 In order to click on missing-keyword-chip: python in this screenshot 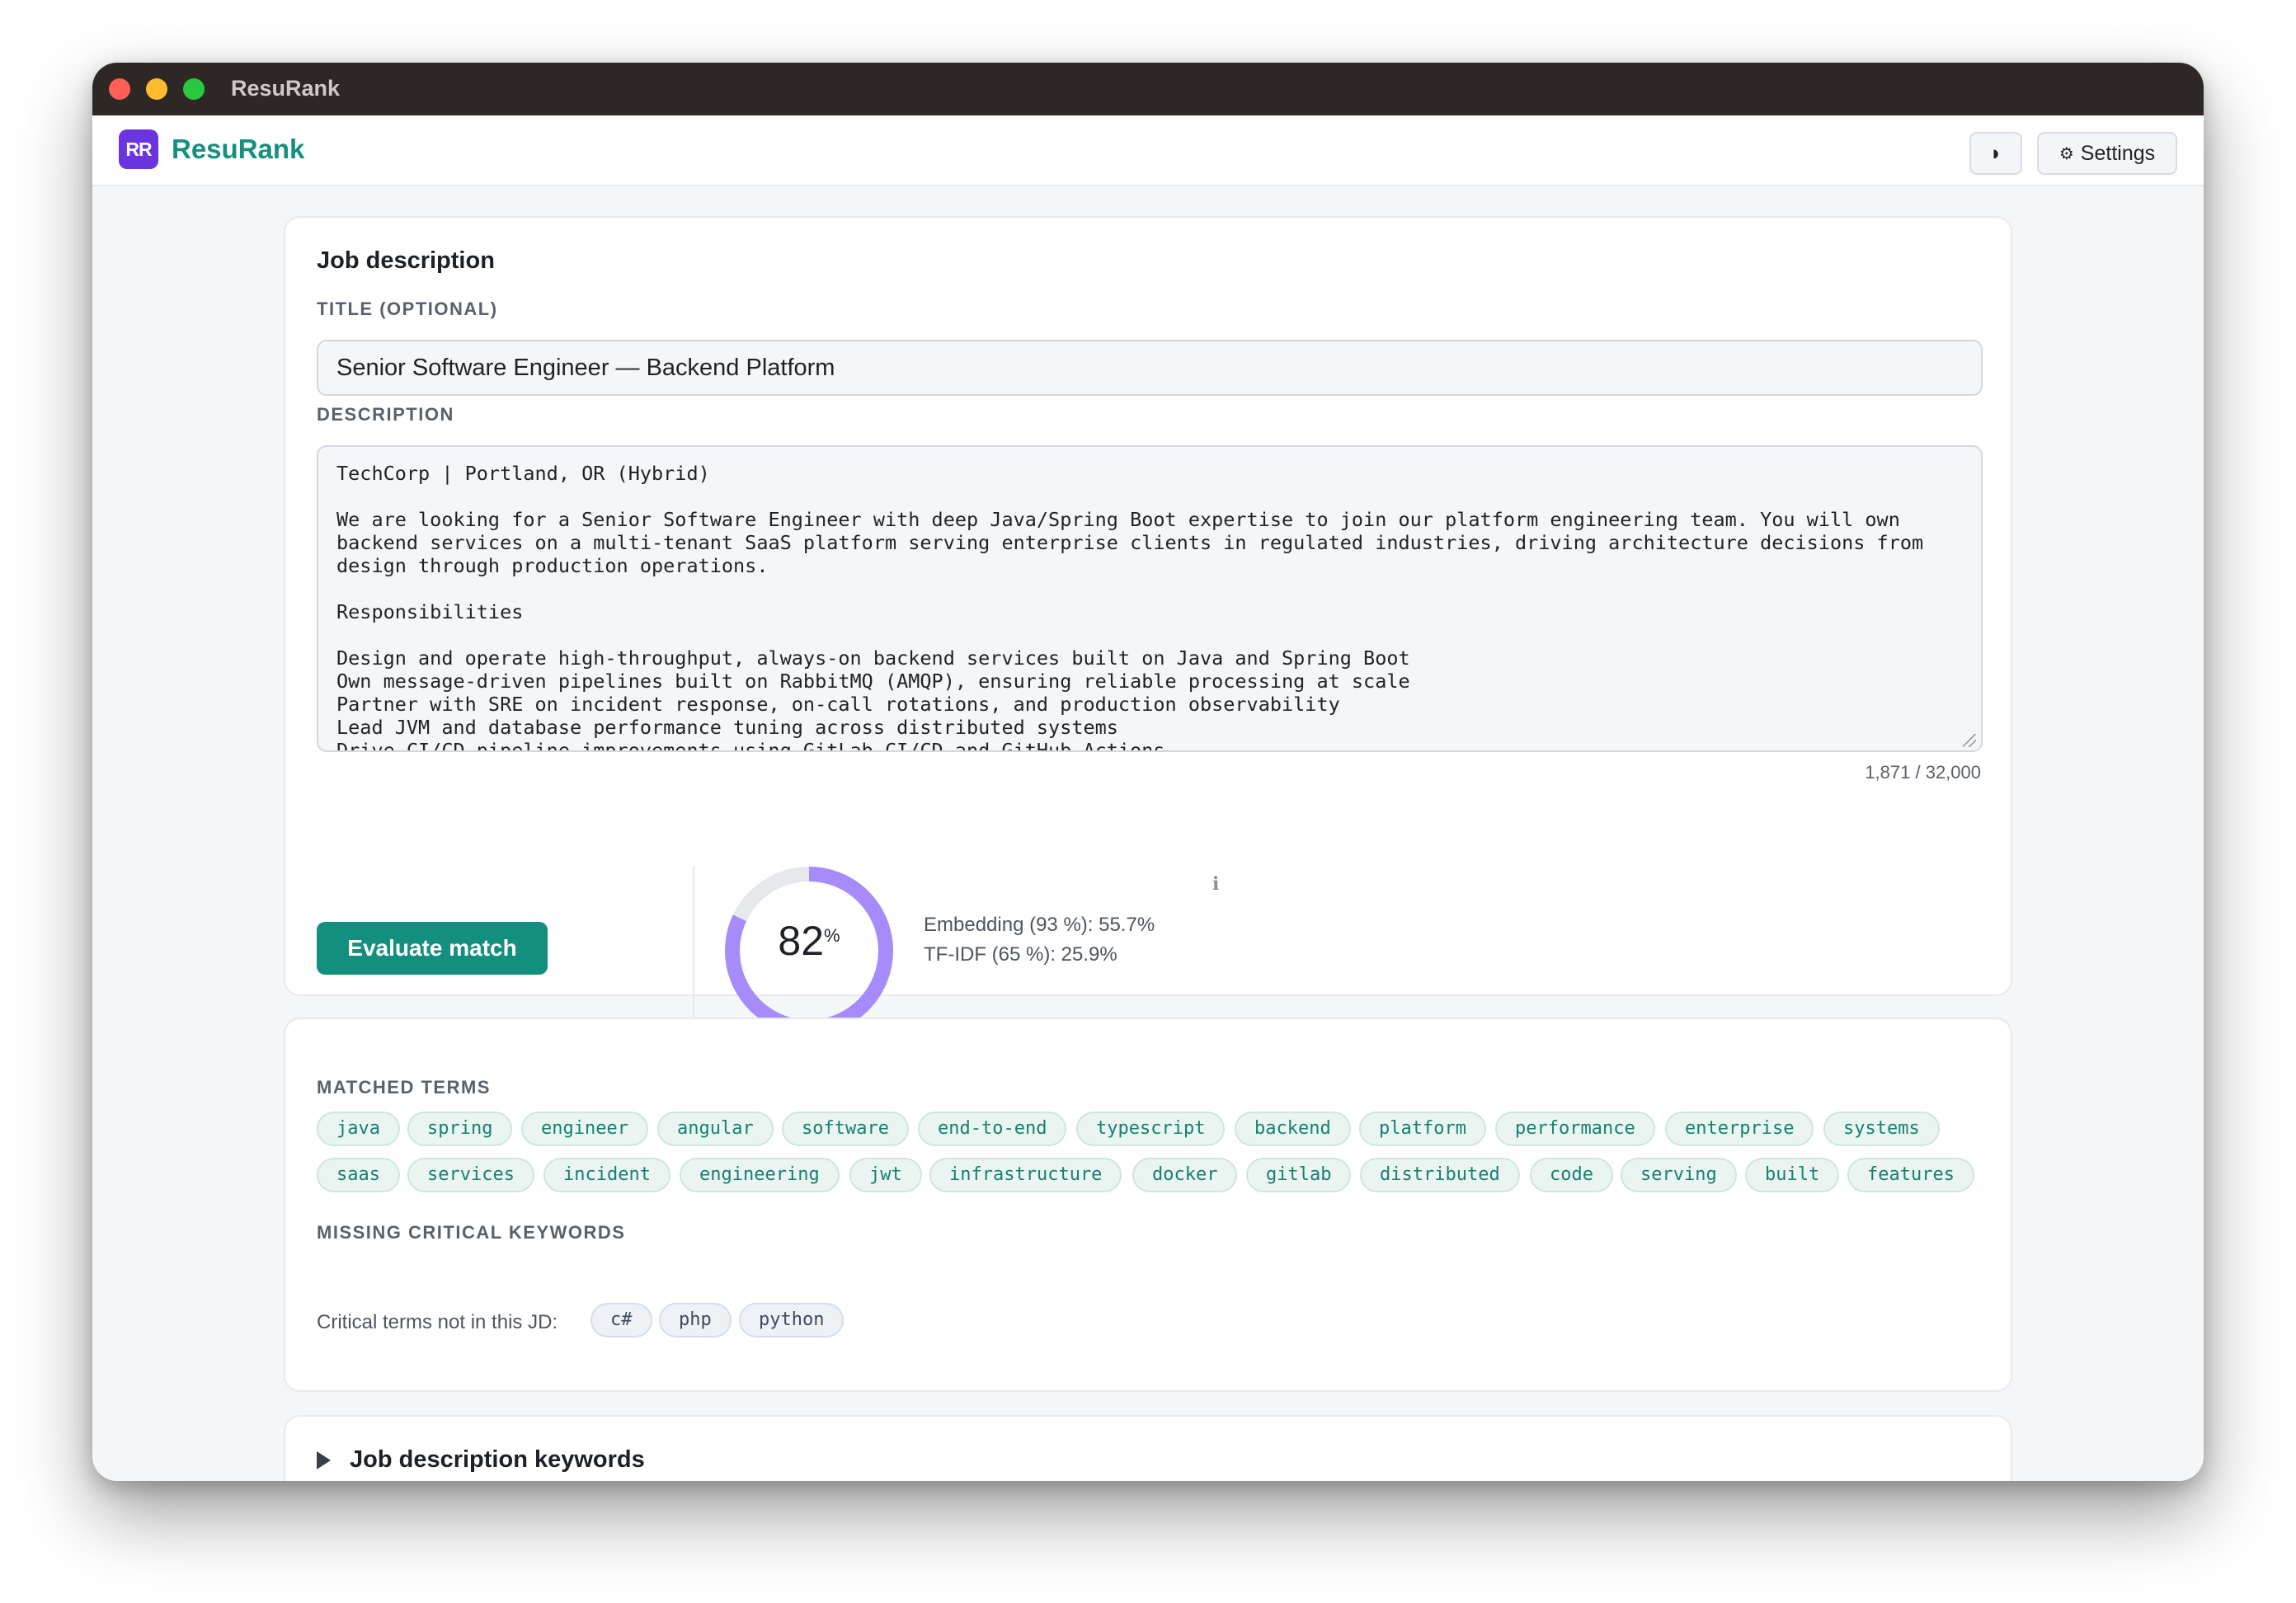, I will do `click(792, 1320)`.